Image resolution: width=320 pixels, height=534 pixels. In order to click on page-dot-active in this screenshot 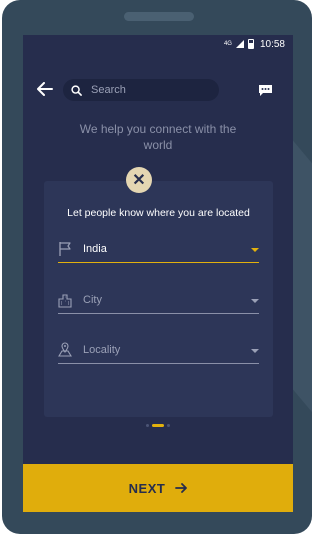, I will do `click(158, 425)`.